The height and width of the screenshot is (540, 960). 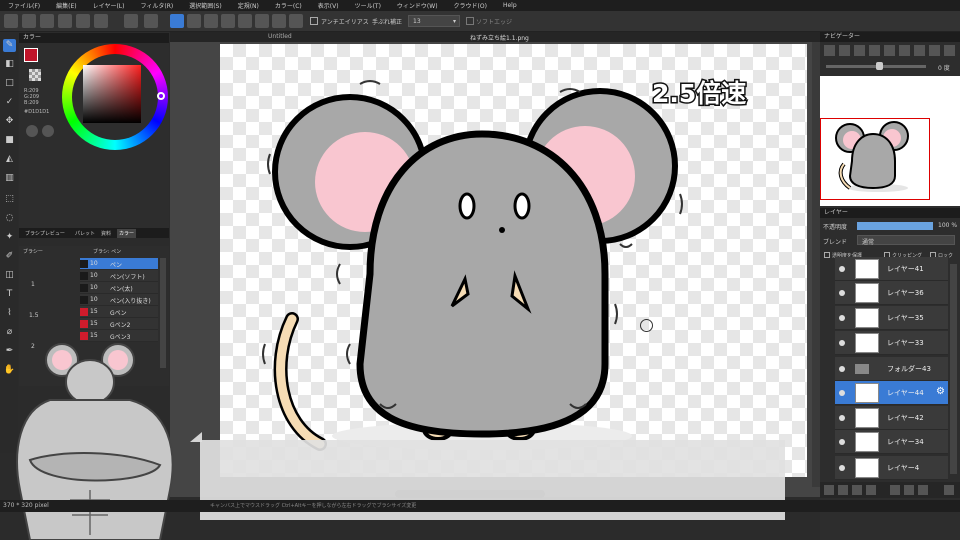 What do you see at coordinates (119, 300) in the screenshot?
I see `brush-row: 10 ペン(入り抜き)` at bounding box center [119, 300].